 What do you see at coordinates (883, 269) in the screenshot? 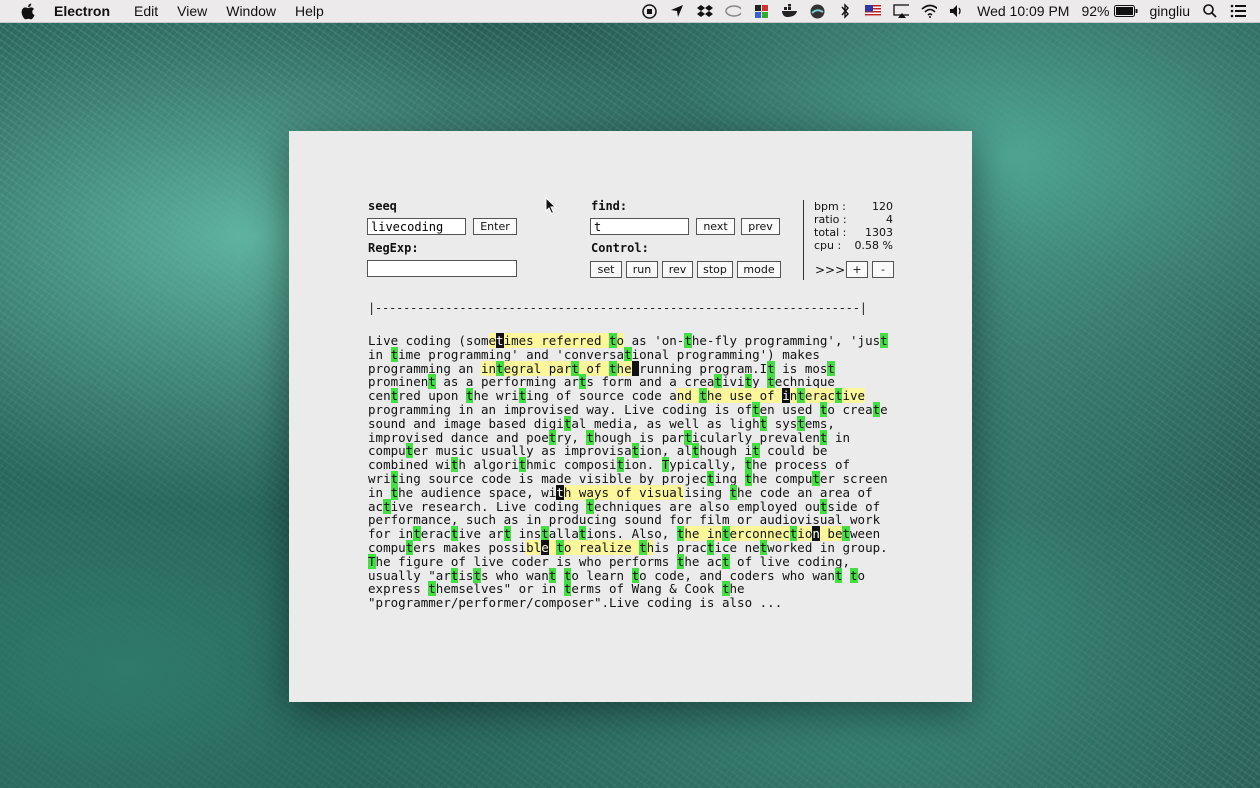
I see `speed-minus-button: -` at bounding box center [883, 269].